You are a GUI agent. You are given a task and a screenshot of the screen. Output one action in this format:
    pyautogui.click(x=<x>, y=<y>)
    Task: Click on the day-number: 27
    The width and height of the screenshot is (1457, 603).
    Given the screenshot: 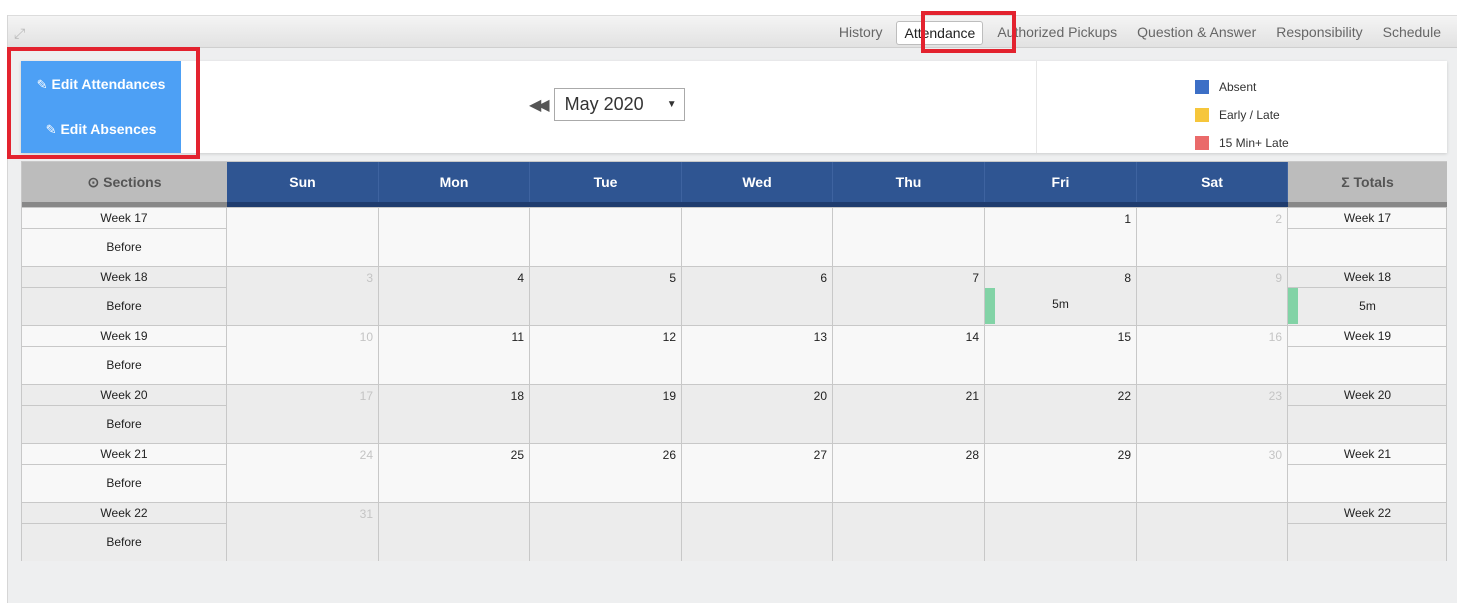 What is the action you would take?
    pyautogui.click(x=820, y=455)
    